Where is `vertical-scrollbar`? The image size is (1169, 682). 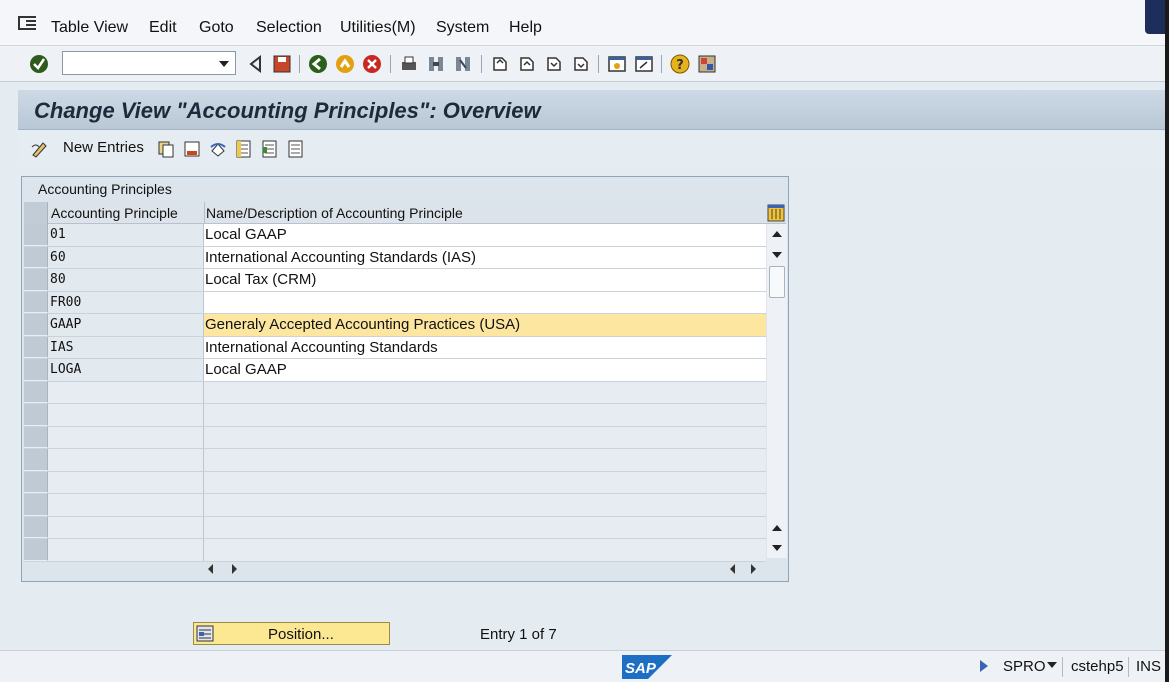 vertical-scrollbar is located at coordinates (777, 391).